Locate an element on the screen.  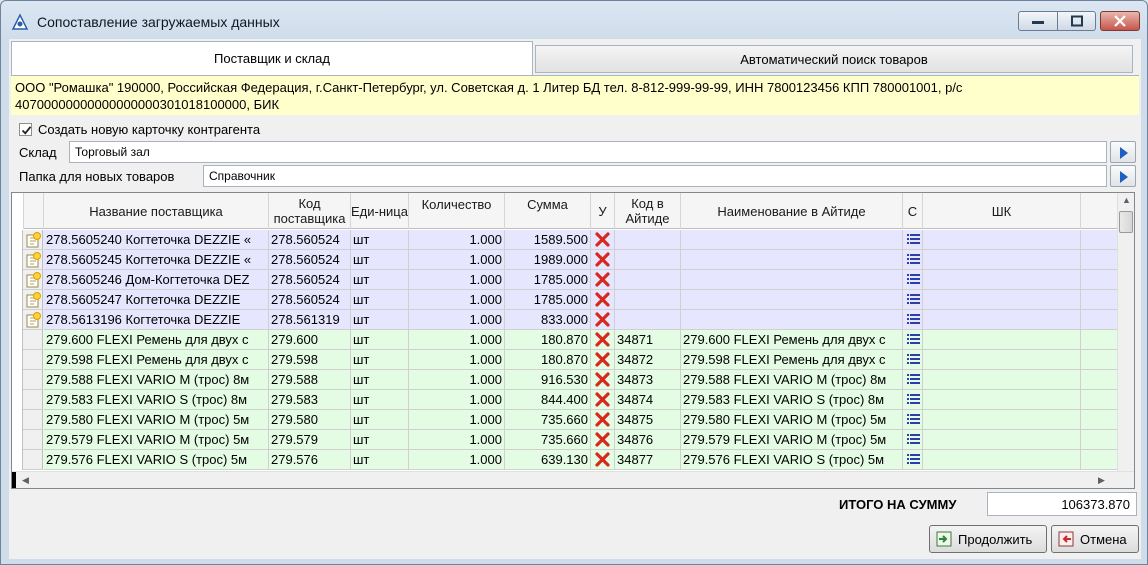
cell-supplier-name: 279.588 FLEXI VARIO M (трос) 8м is located at coordinates (156, 380).